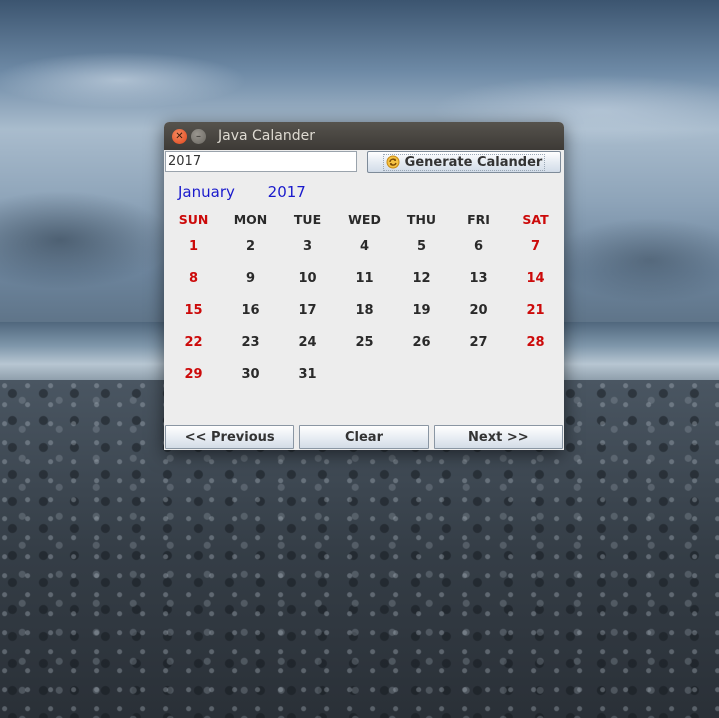 This screenshot has width=719, height=718. I want to click on day-cell: 4, so click(364, 246).